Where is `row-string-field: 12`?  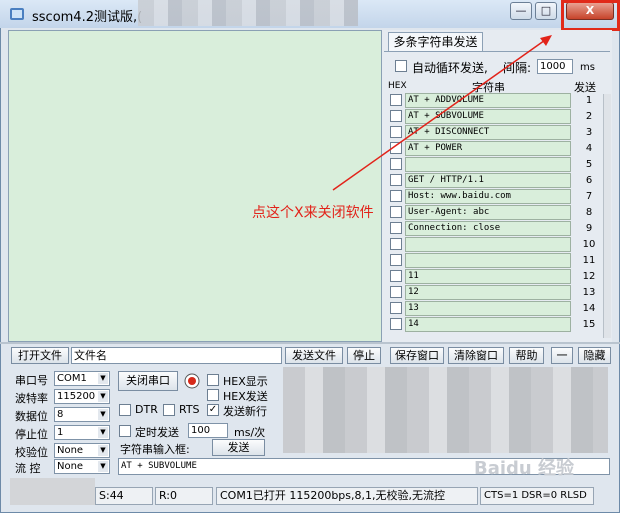 row-string-field: 12 is located at coordinates (488, 292).